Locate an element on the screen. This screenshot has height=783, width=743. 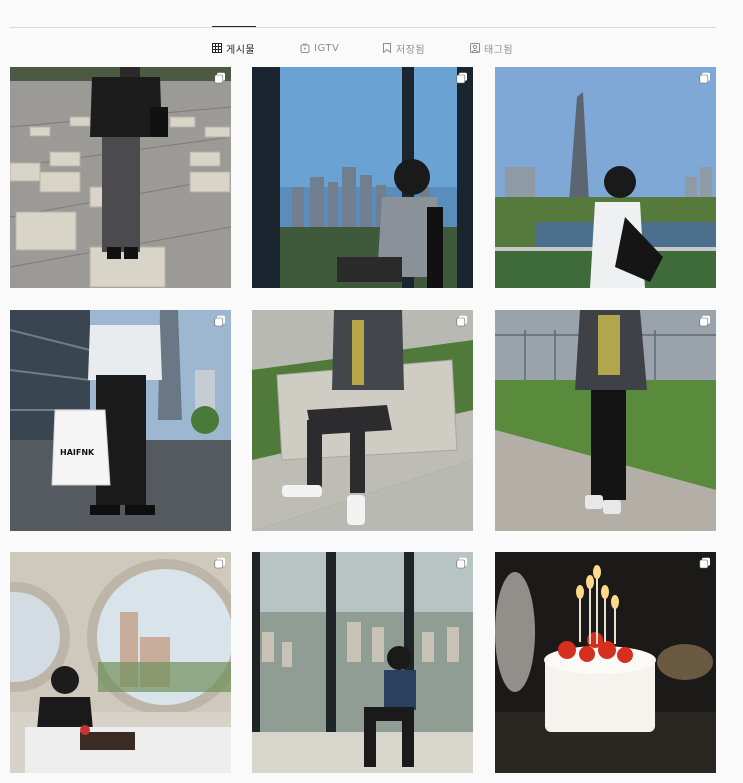
tab-saved-label: 저장됨 is located at coordinates (411, 50).